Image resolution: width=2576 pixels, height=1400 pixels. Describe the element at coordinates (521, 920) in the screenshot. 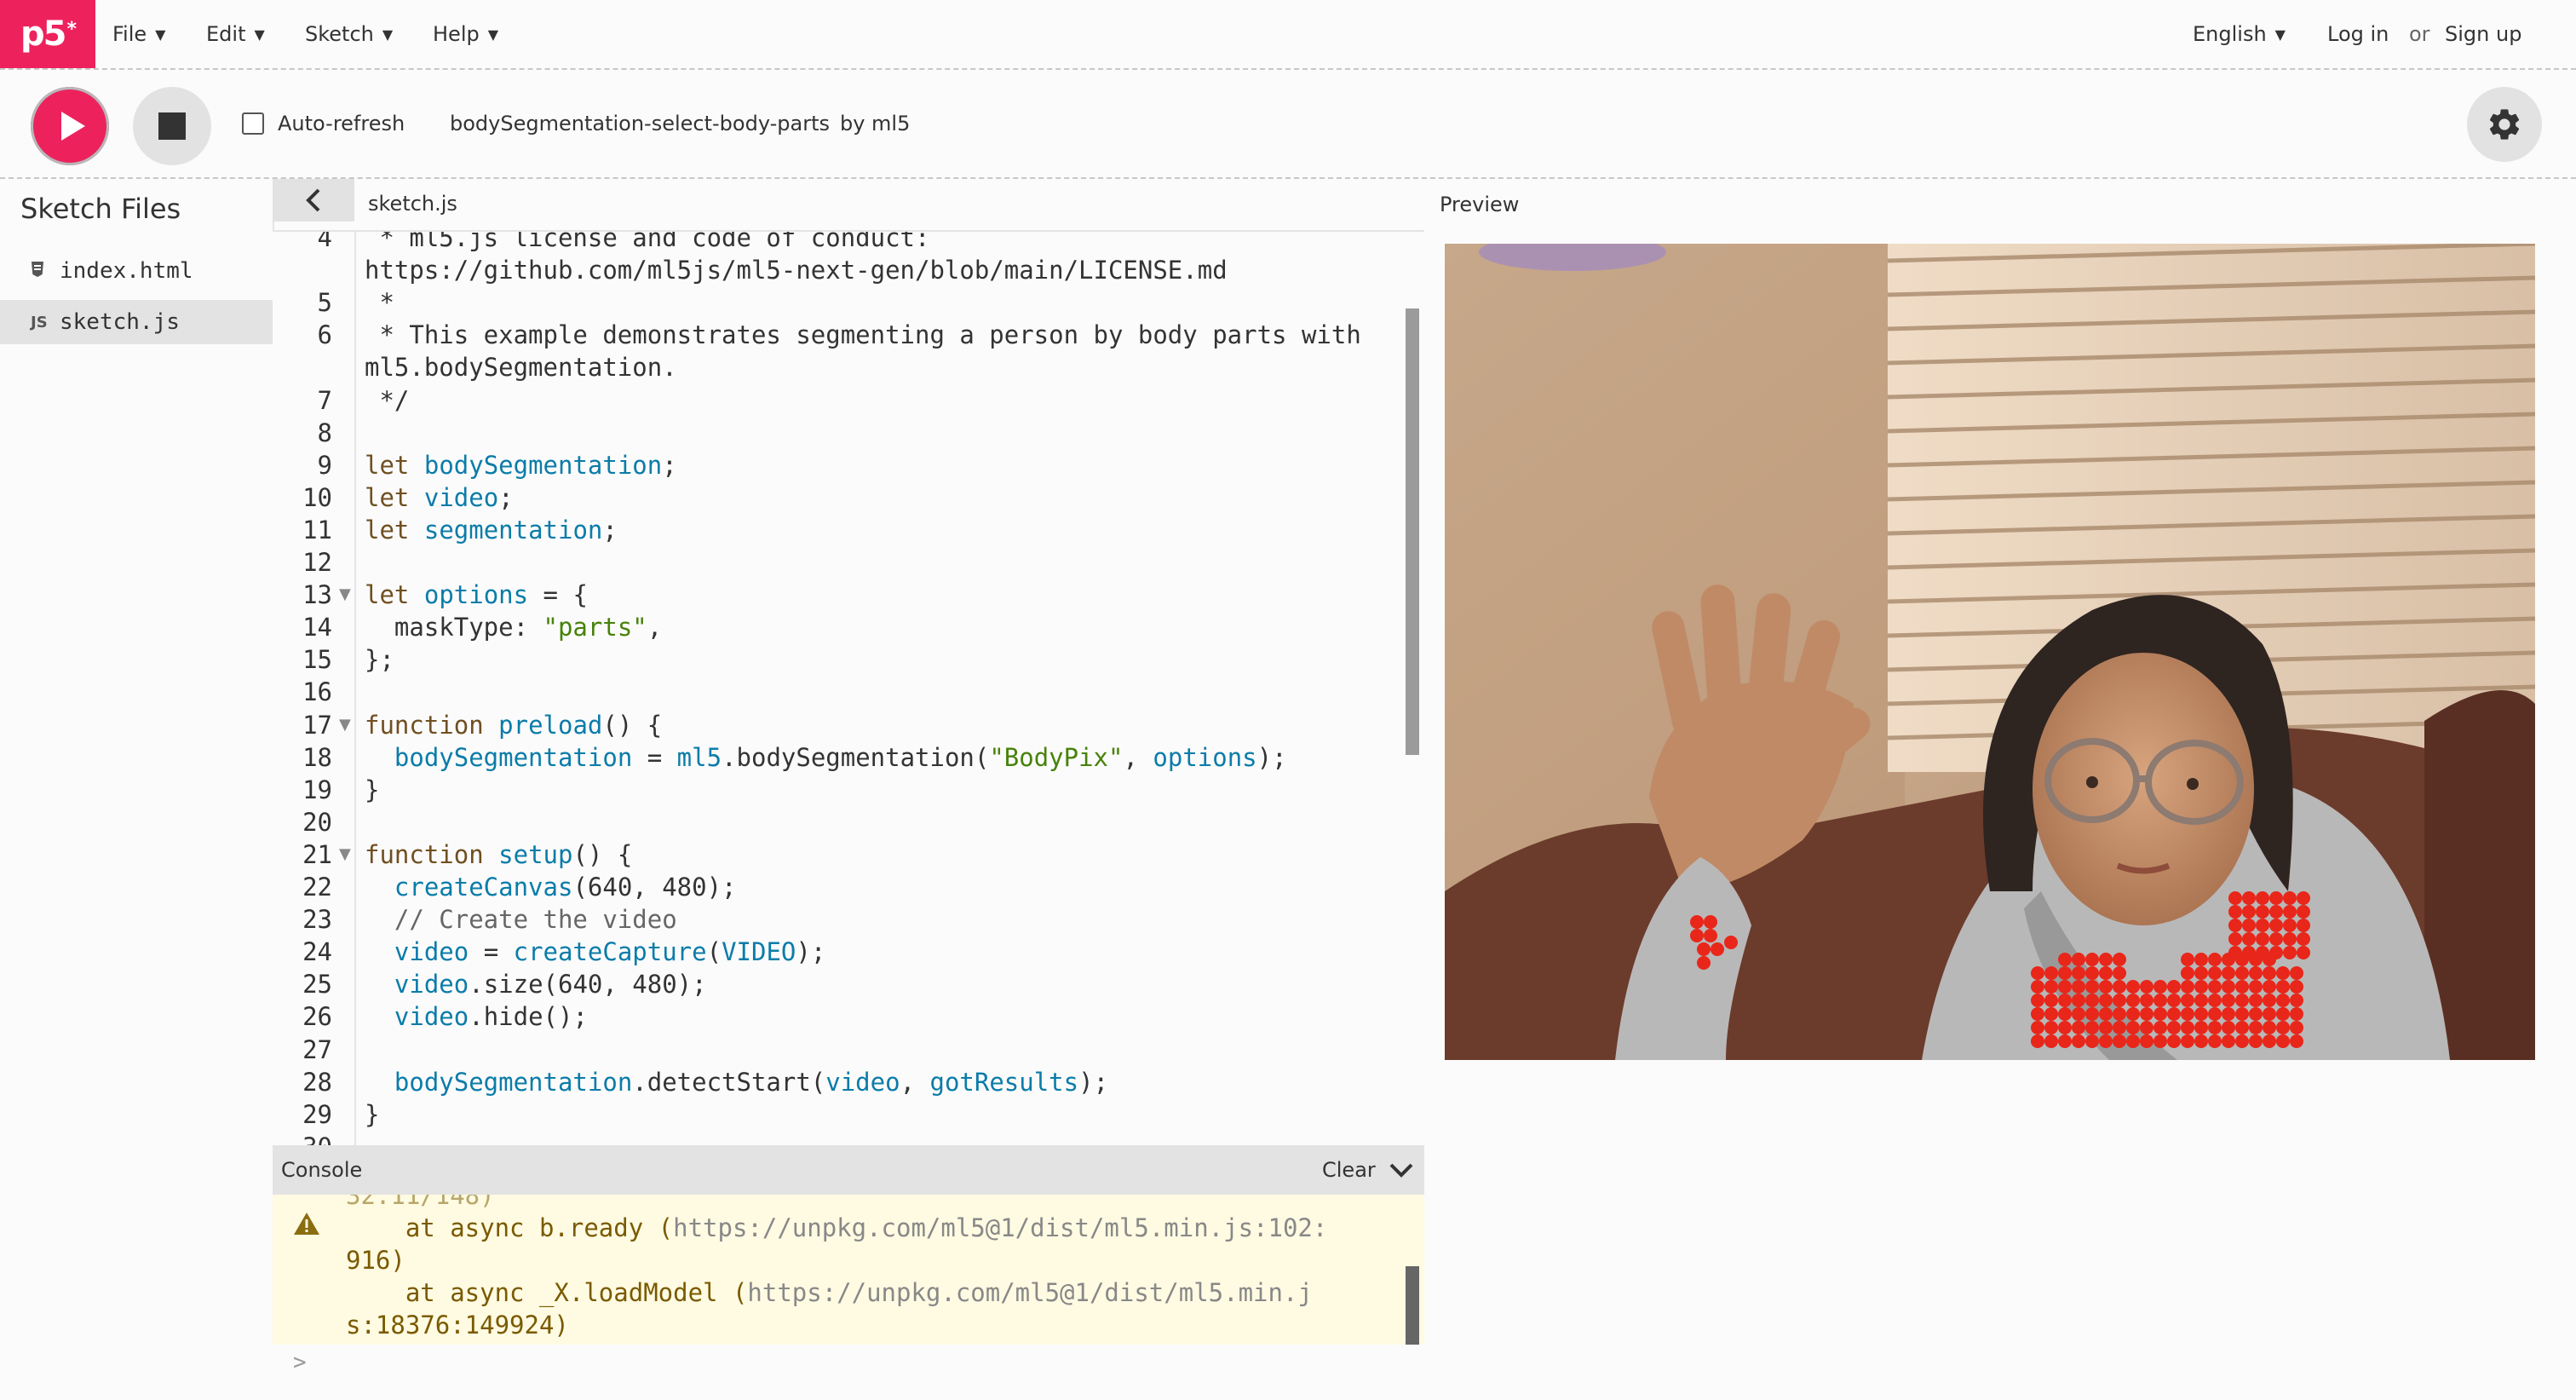

I see `code-line: // Create the video` at that location.